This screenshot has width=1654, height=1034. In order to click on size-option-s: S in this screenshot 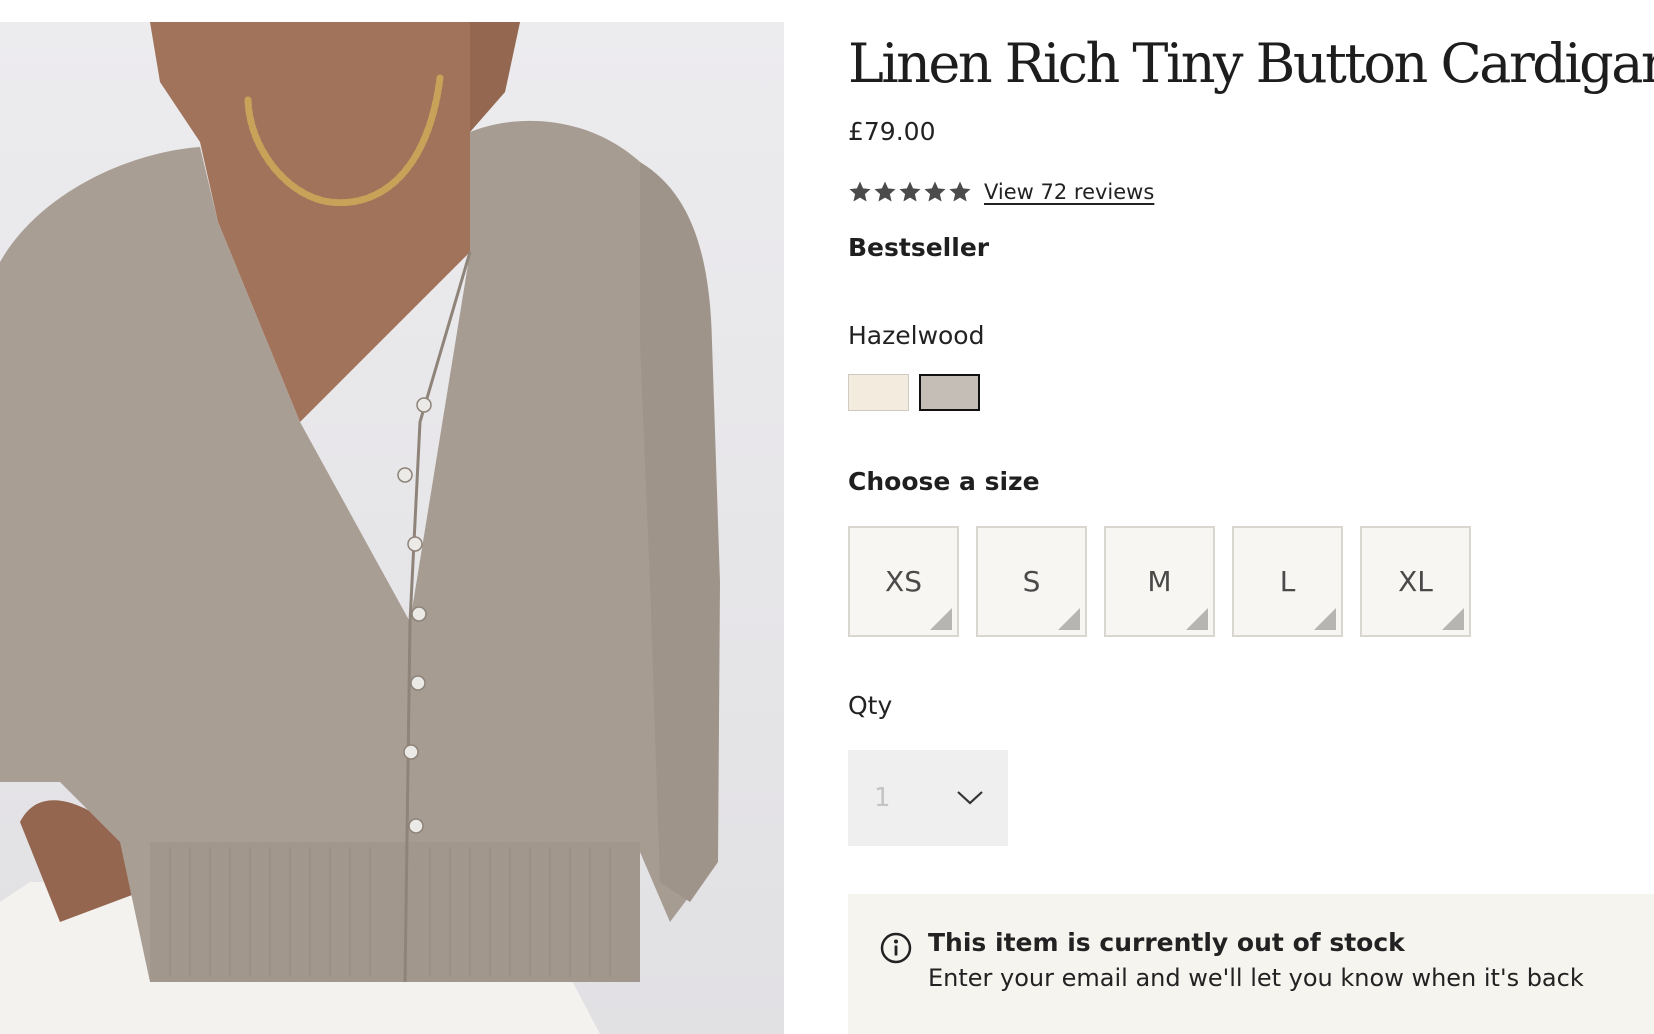, I will do `click(1031, 581)`.